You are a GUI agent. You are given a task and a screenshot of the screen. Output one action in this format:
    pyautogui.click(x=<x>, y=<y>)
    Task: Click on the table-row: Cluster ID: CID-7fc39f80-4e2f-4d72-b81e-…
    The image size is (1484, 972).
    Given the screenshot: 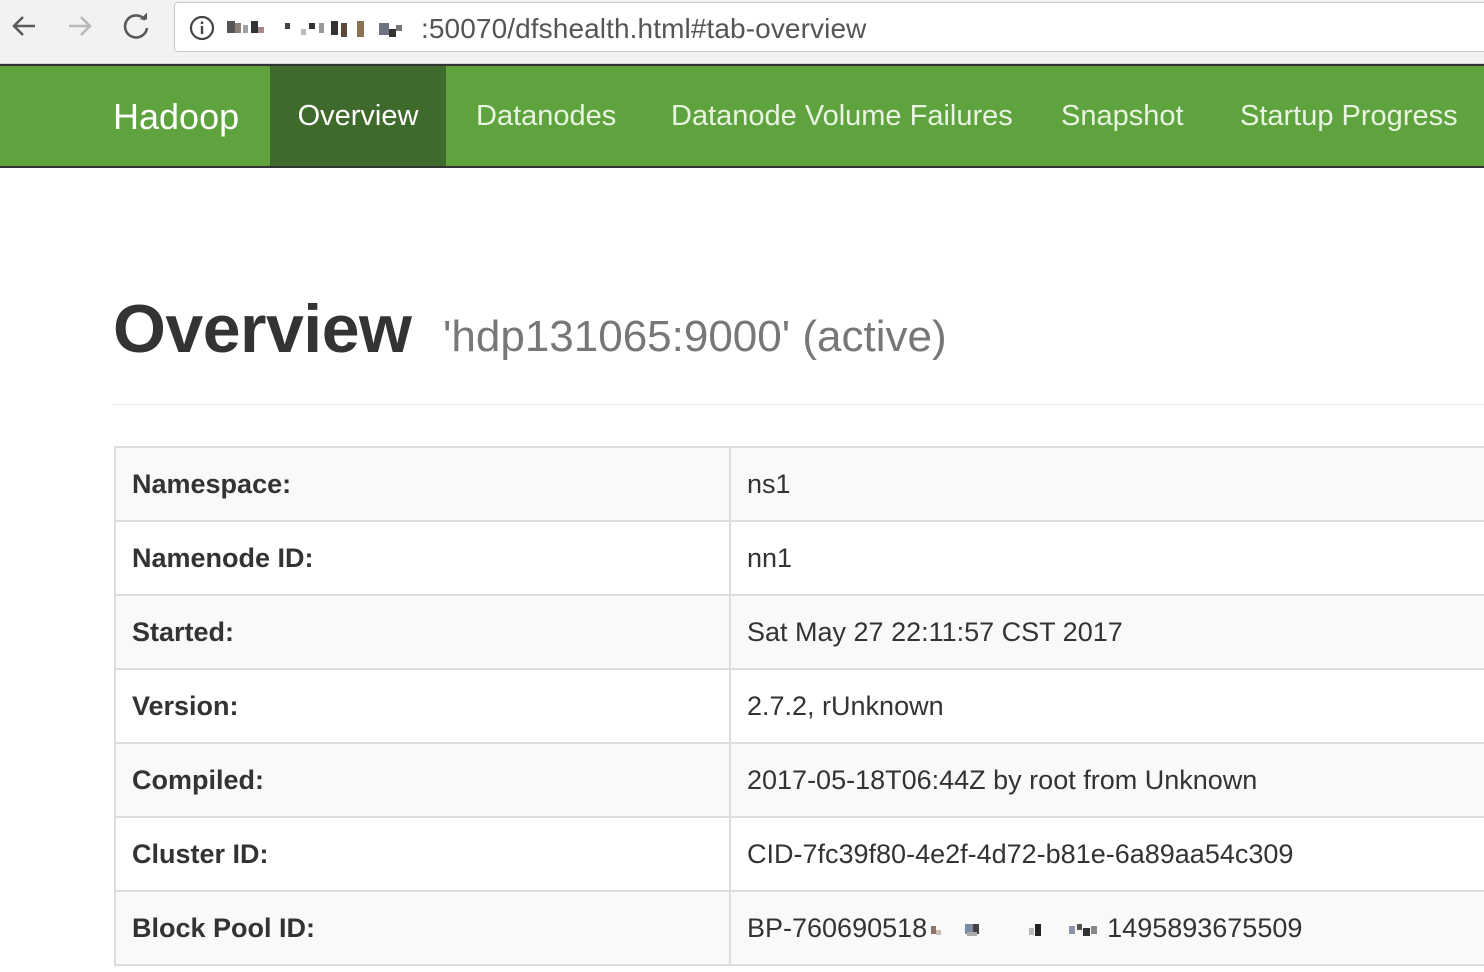 What is the action you would take?
    pyautogui.click(x=799, y=854)
    